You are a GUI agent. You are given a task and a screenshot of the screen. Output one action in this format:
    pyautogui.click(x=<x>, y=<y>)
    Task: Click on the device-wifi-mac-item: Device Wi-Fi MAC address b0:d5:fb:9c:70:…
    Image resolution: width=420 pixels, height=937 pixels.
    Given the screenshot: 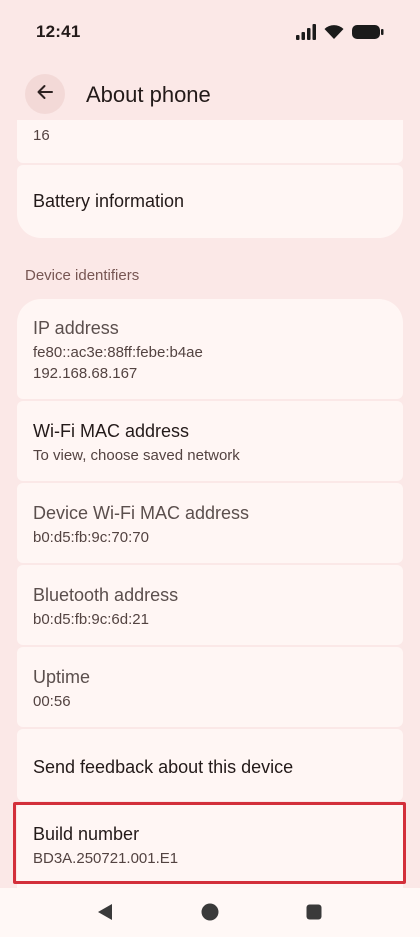 What is the action you would take?
    pyautogui.click(x=210, y=523)
    